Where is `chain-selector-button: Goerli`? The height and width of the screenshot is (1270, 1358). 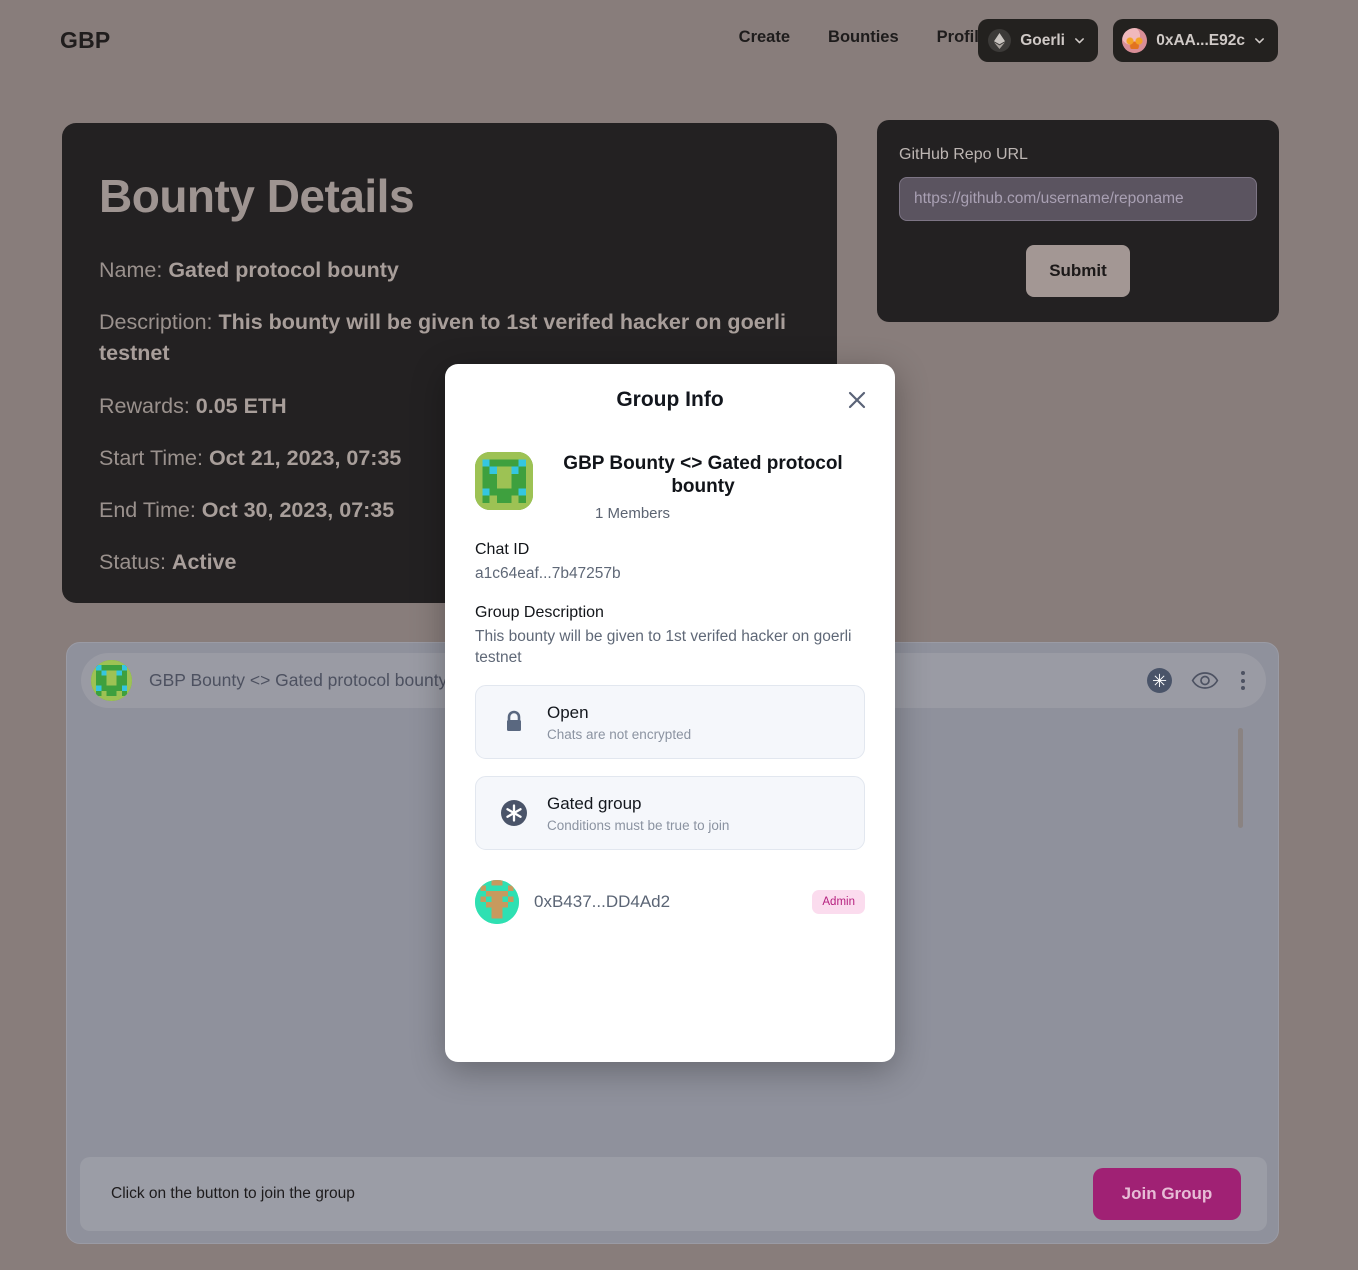 chain-selector-button: Goerli is located at coordinates (1038, 40).